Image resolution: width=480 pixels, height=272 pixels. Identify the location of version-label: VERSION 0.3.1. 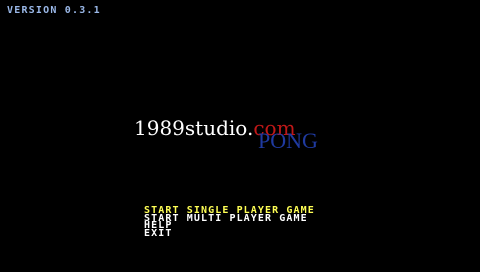
(54, 10).